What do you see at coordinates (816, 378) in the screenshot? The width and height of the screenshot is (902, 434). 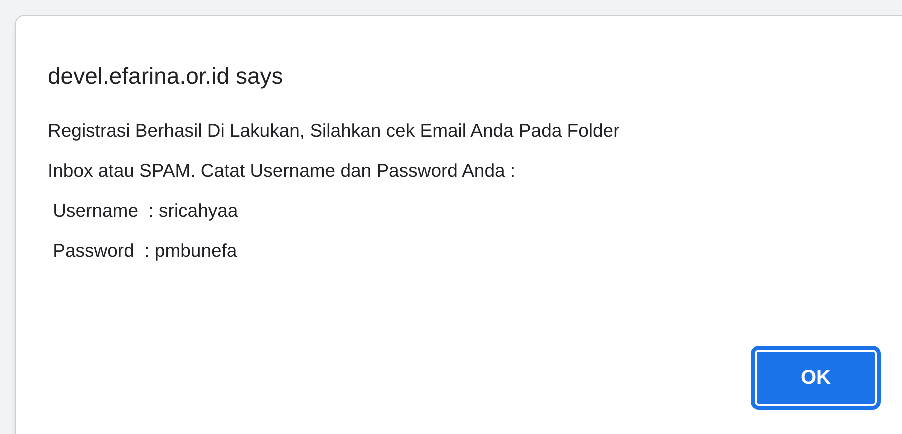 I see `ok-button: OK` at bounding box center [816, 378].